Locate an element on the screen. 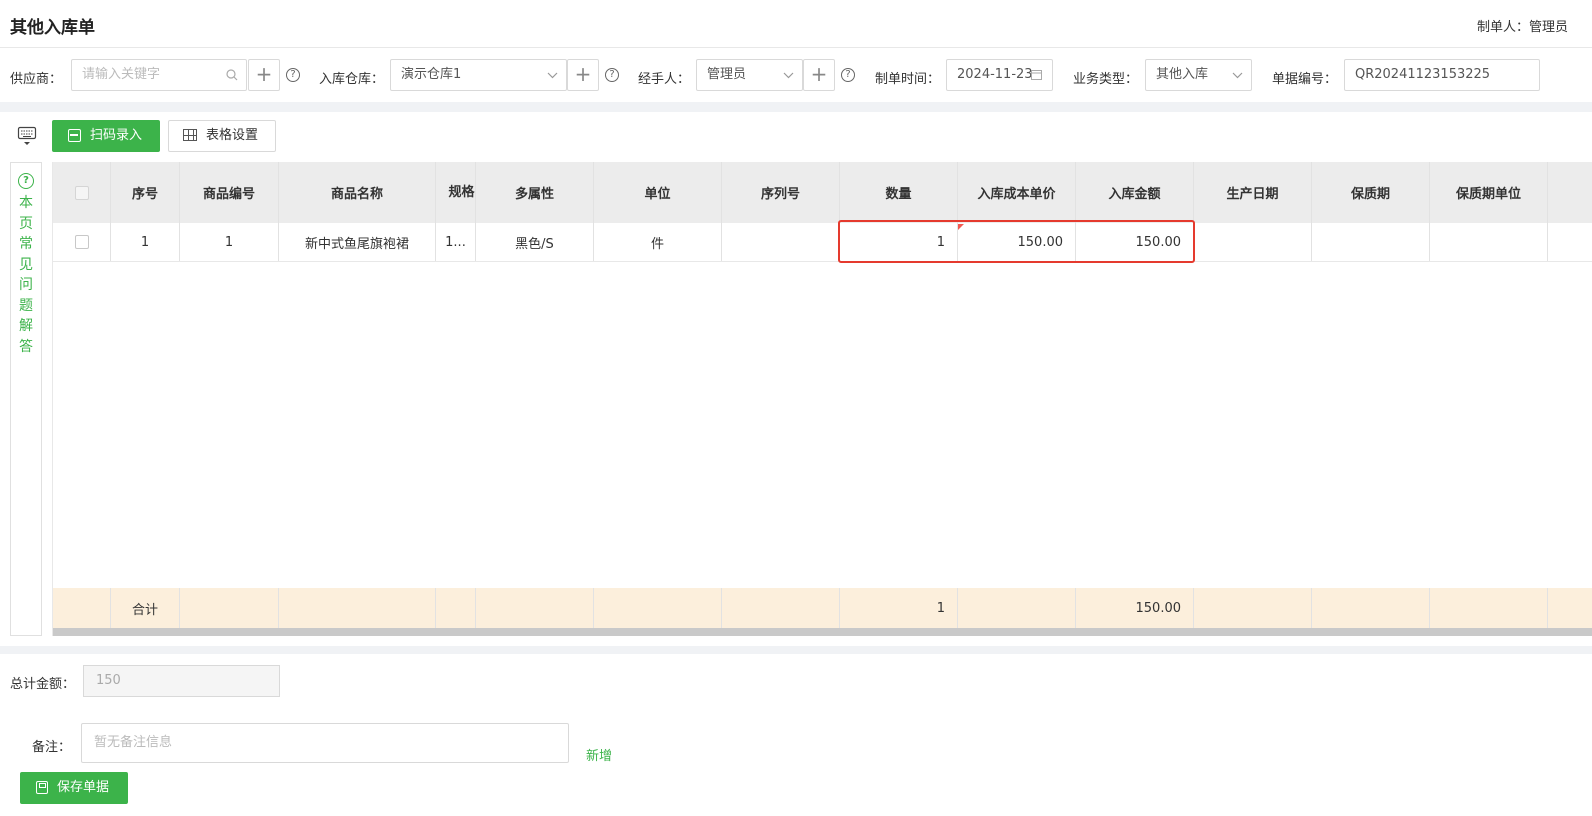 The height and width of the screenshot is (816, 1592). column-header: 数量 is located at coordinates (899, 192).